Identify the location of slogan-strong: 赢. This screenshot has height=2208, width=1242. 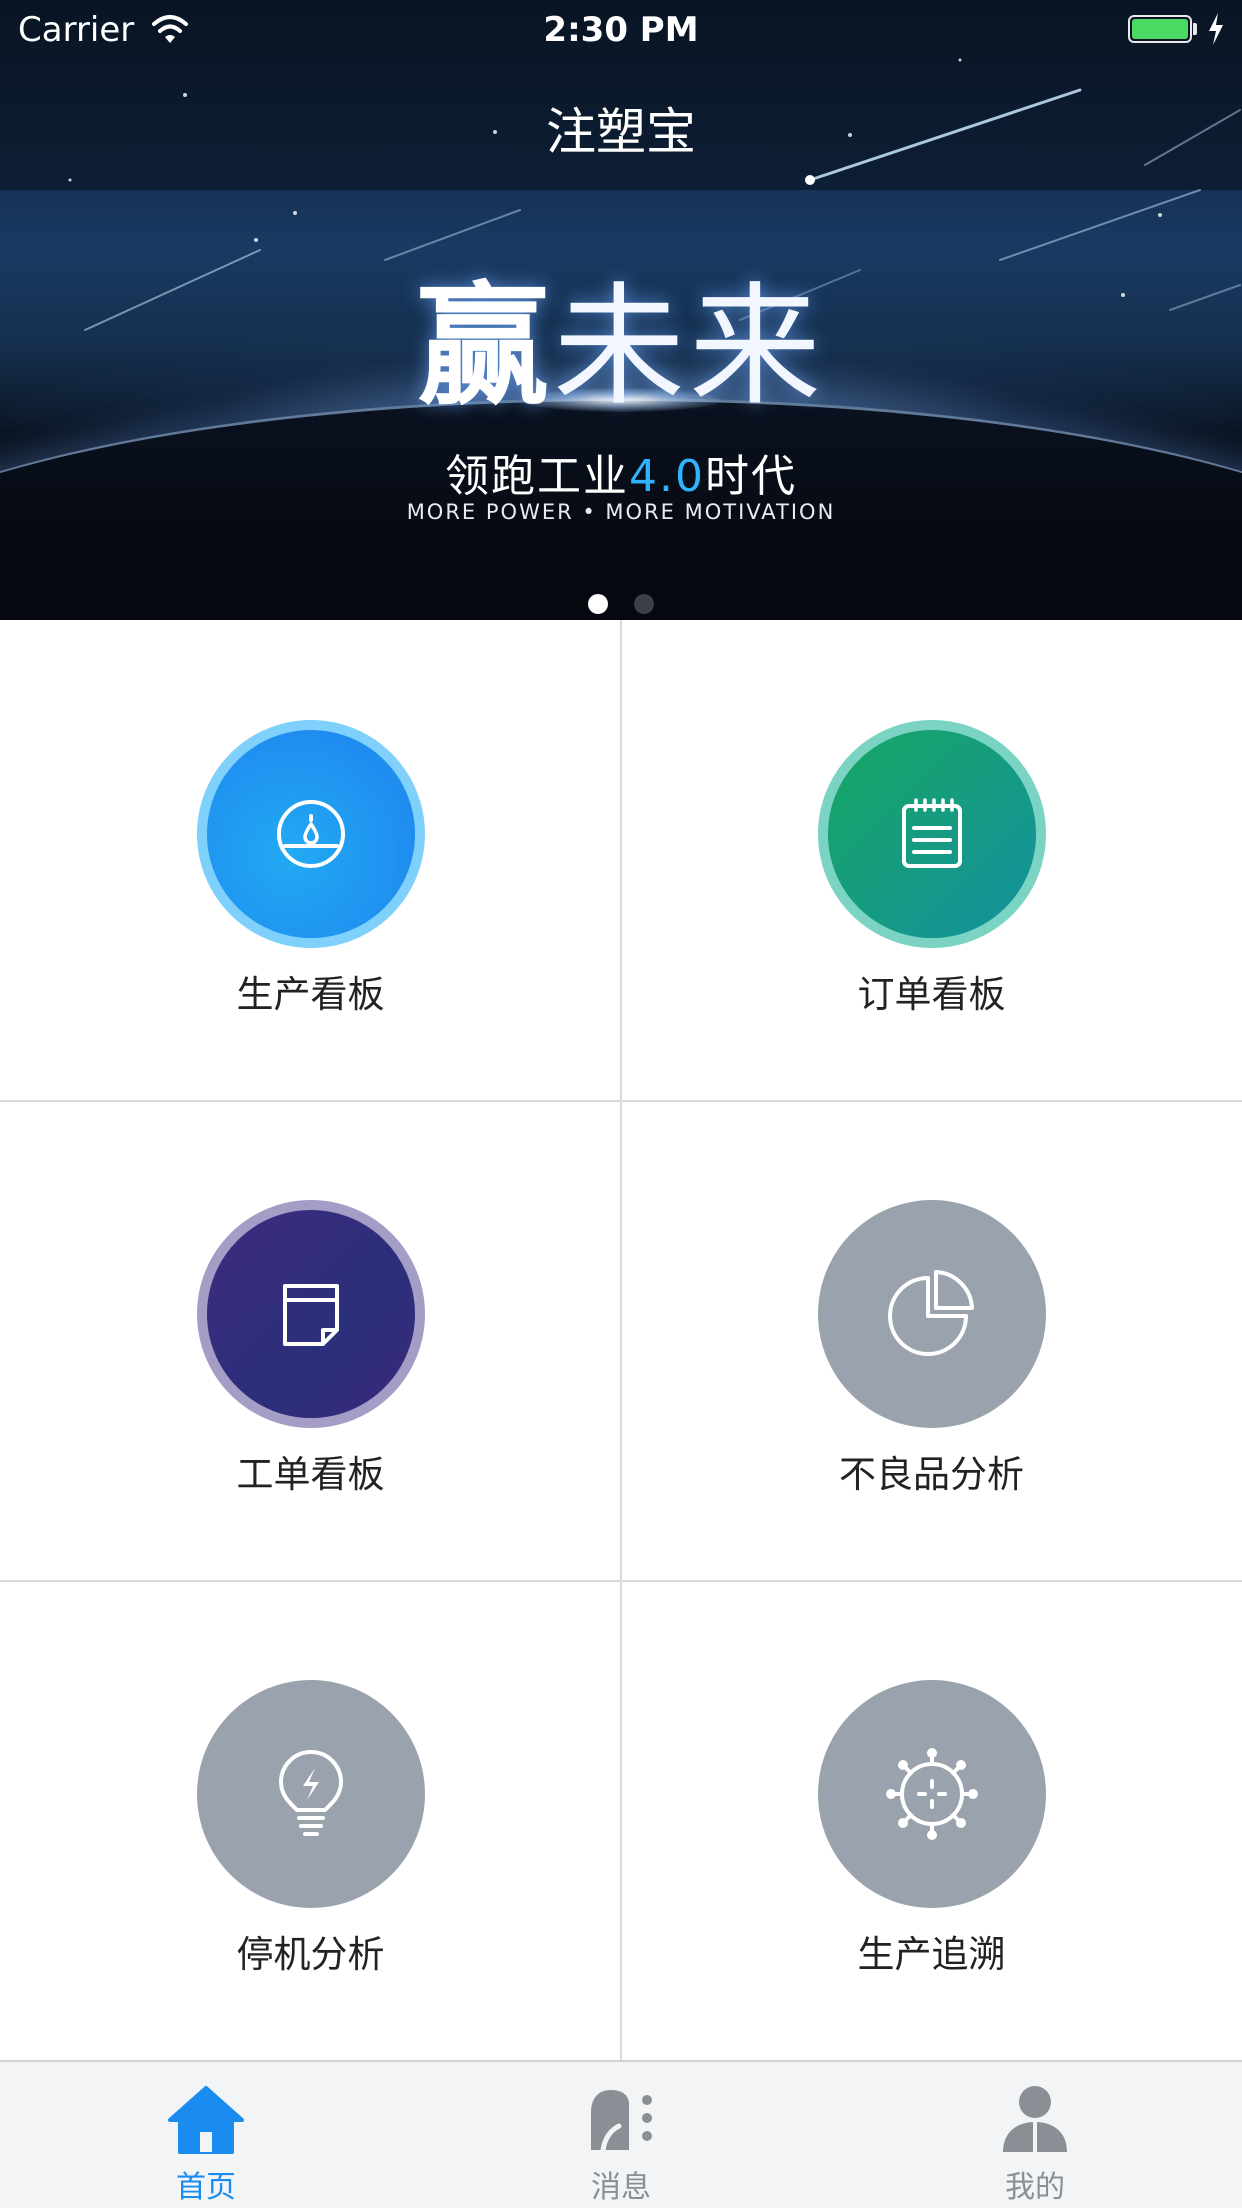
(485, 347).